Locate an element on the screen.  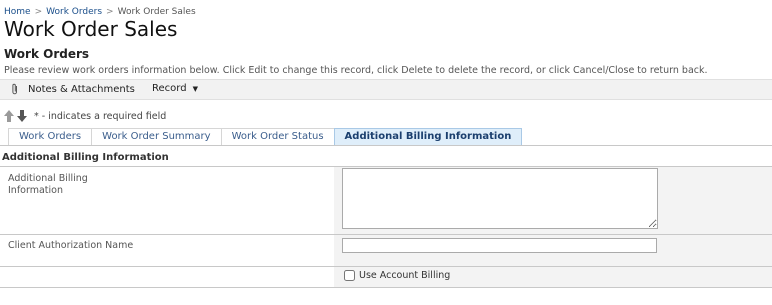
use-account-billing-label: Use Account Billing is located at coordinates (405, 275).